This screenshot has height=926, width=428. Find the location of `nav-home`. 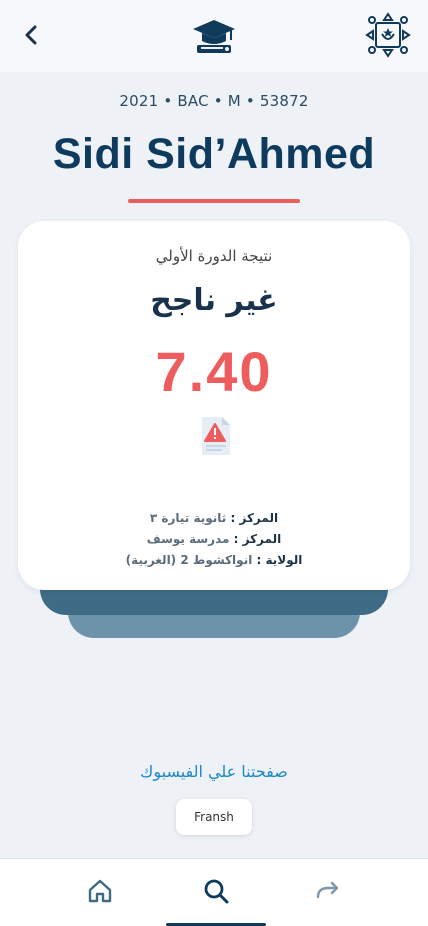

nav-home is located at coordinates (100, 891).